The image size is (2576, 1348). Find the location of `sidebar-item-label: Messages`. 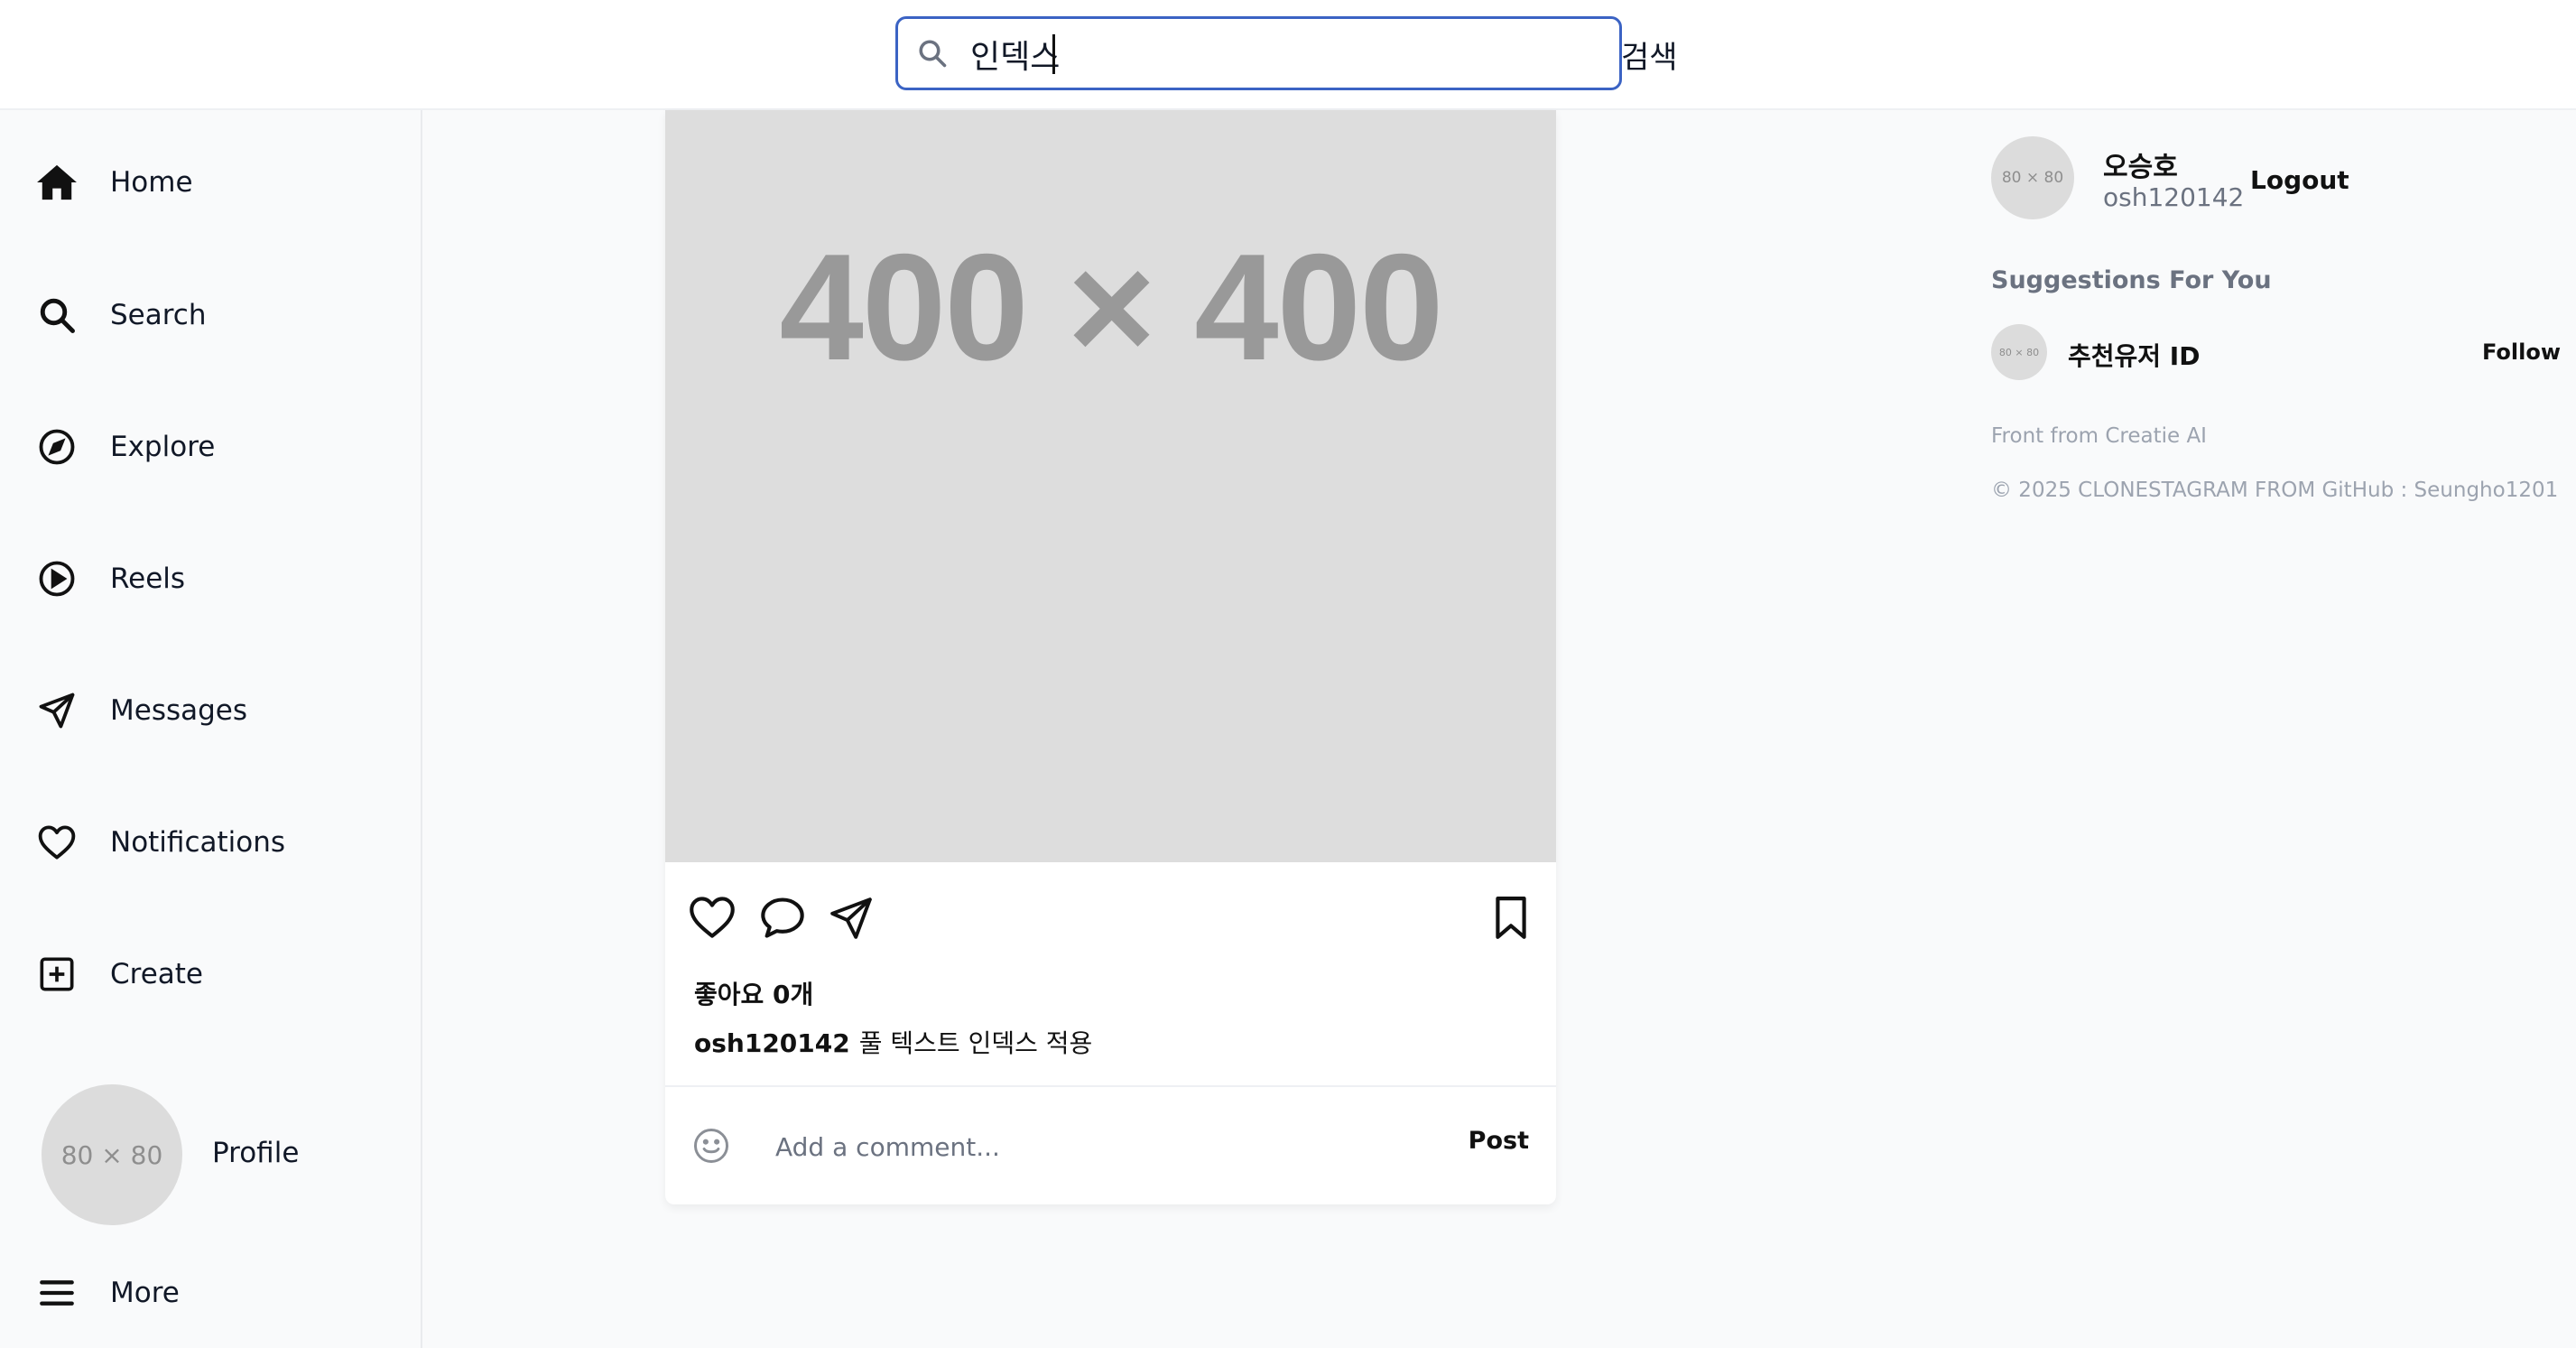

sidebar-item-label: Messages is located at coordinates (179, 710).